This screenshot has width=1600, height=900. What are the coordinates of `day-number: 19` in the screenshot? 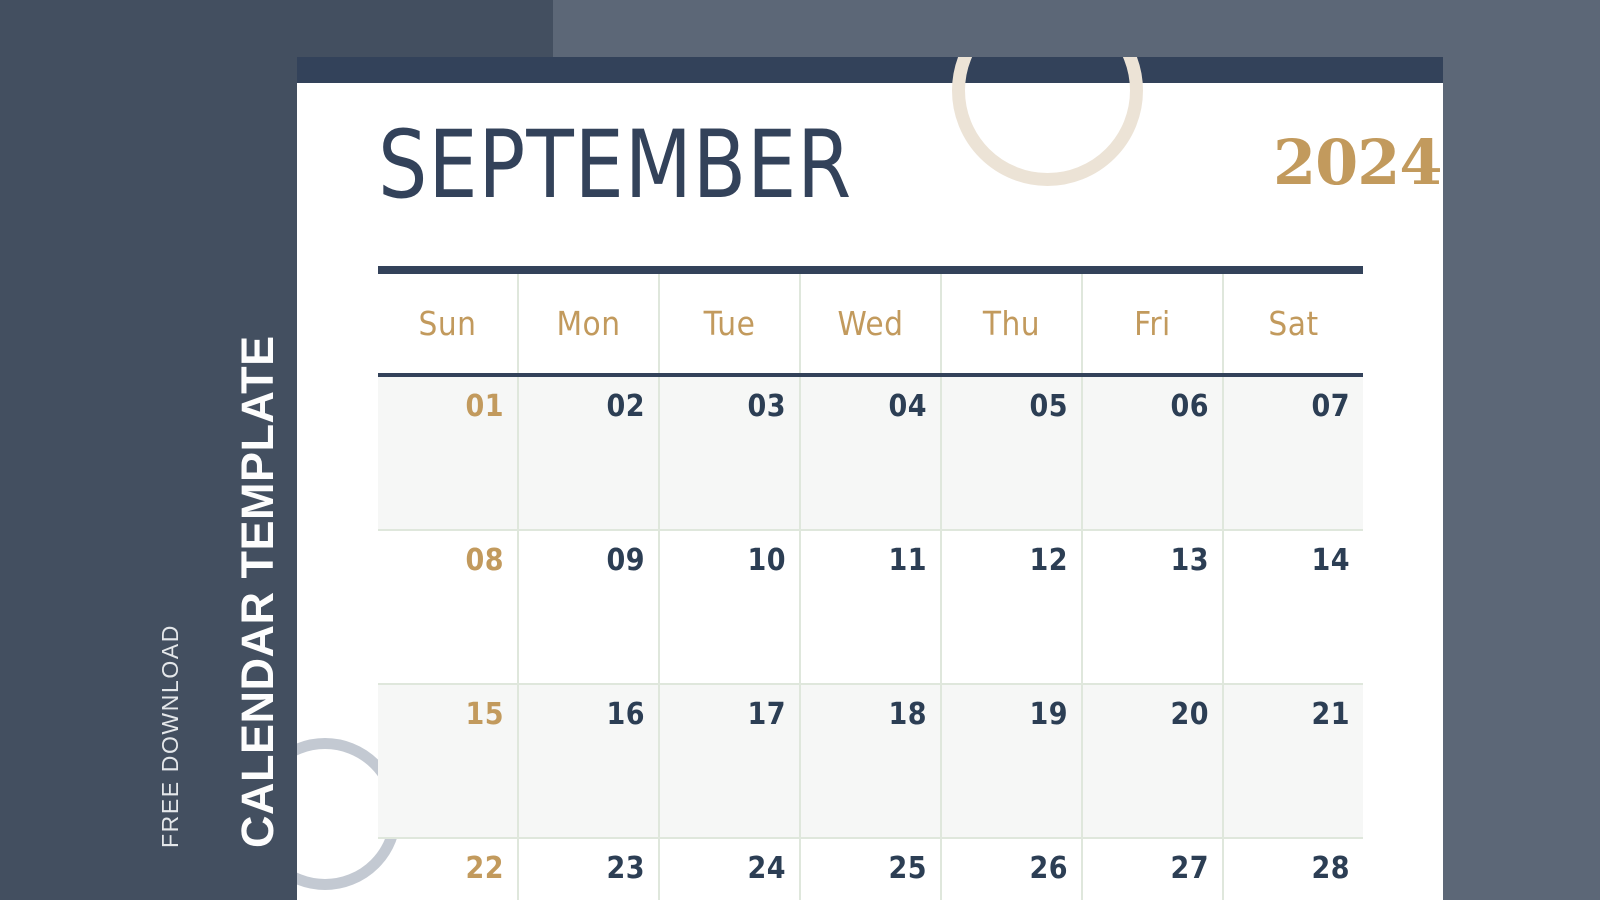 It's located at (1048, 714).